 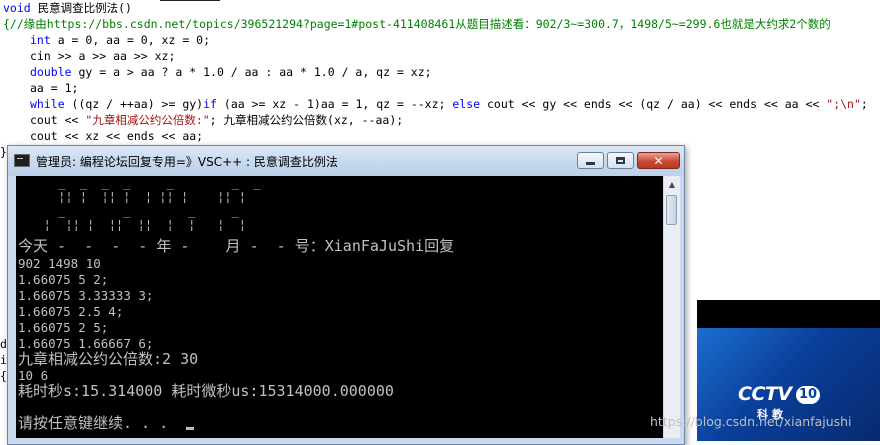 I want to click on output-line: 1.66075 3.33333 3;, so click(x=86, y=295).